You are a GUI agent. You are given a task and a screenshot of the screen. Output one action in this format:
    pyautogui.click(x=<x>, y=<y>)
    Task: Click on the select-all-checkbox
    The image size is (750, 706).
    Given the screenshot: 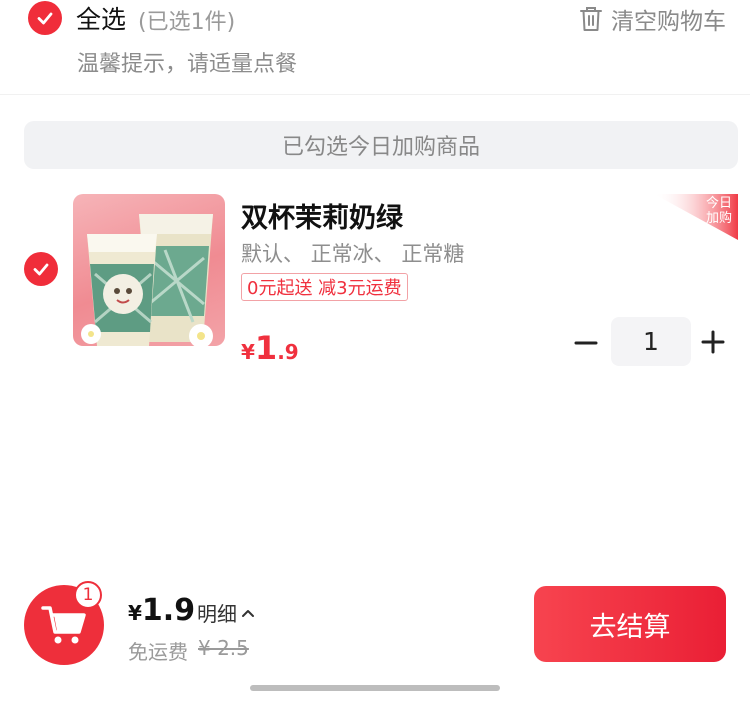 What is the action you would take?
    pyautogui.click(x=45, y=18)
    